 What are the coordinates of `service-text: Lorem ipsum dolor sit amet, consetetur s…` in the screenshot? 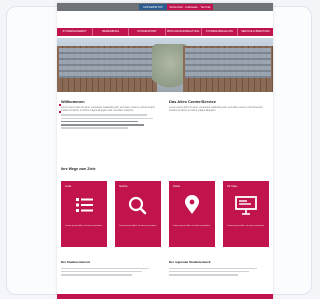 It's located at (218, 117).